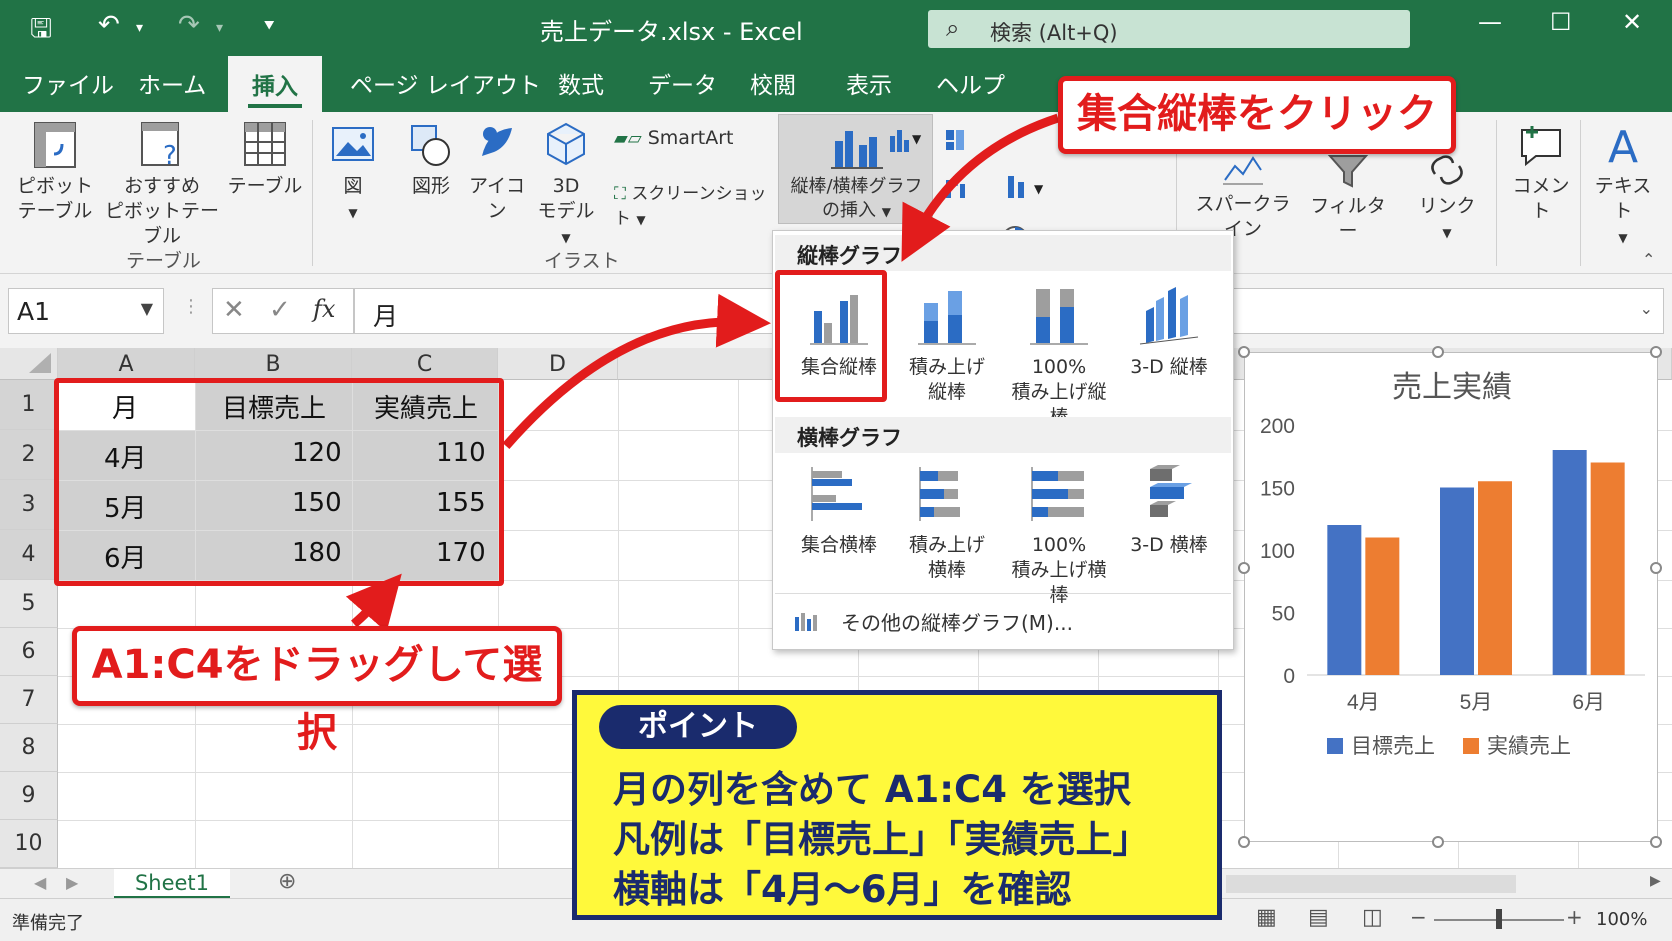 The image size is (1672, 941). What do you see at coordinates (373, 603) in the screenshot?
I see `arrow-to-range` at bounding box center [373, 603].